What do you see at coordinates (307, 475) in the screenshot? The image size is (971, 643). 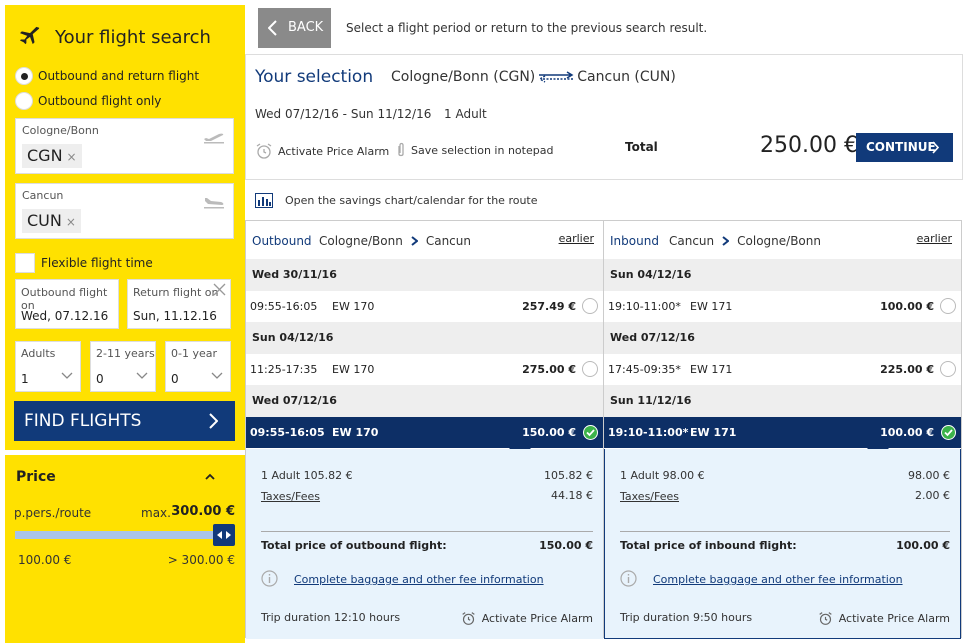 I see `outbound-adult-line: 1 Adult 105.82 €` at bounding box center [307, 475].